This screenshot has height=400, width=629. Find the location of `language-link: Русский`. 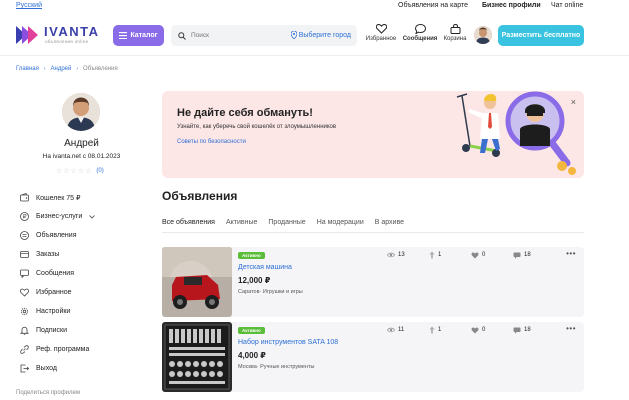

language-link: Русский is located at coordinates (29, 5).